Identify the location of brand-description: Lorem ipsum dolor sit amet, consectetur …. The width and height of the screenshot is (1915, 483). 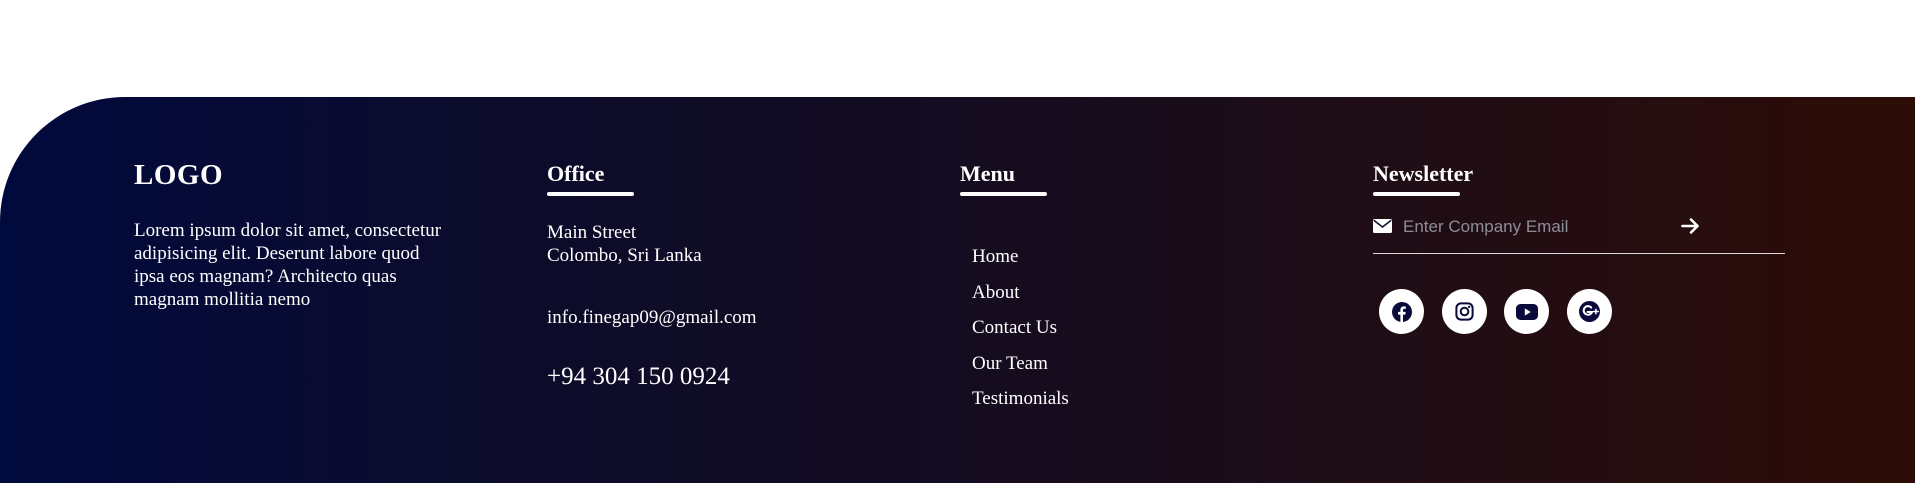
(288, 265).